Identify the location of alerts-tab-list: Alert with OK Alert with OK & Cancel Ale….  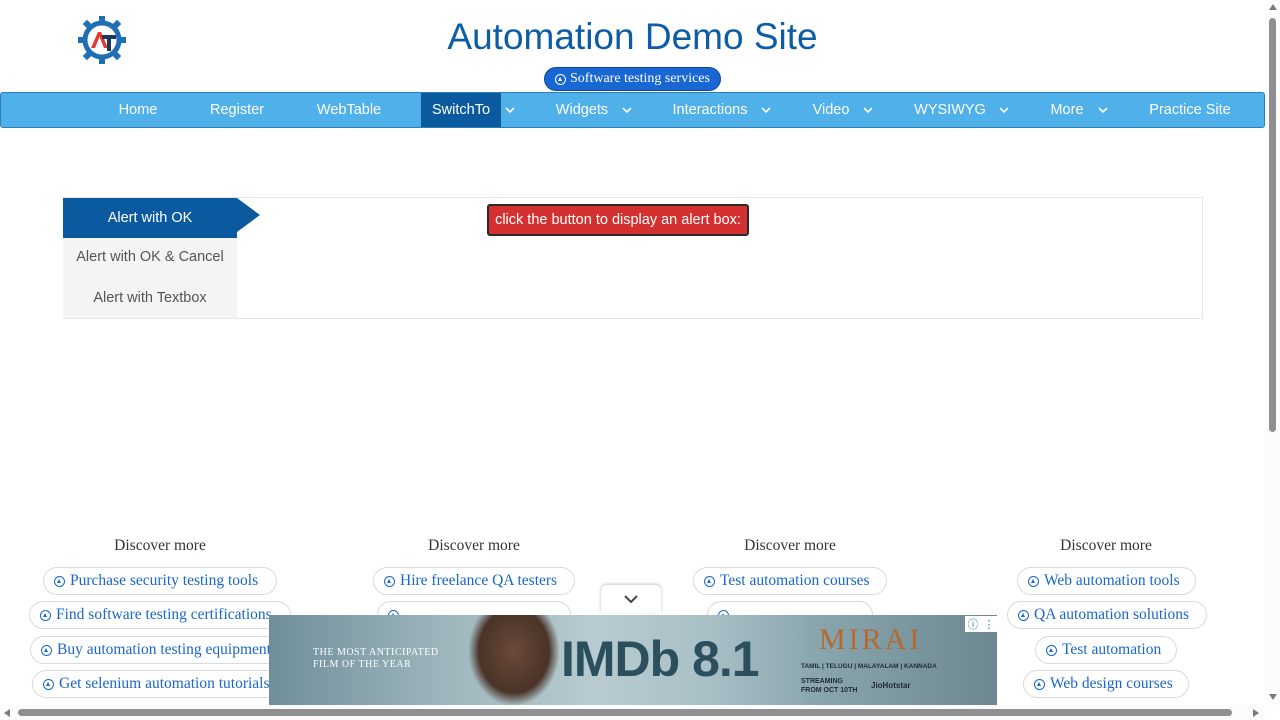
(150, 258).